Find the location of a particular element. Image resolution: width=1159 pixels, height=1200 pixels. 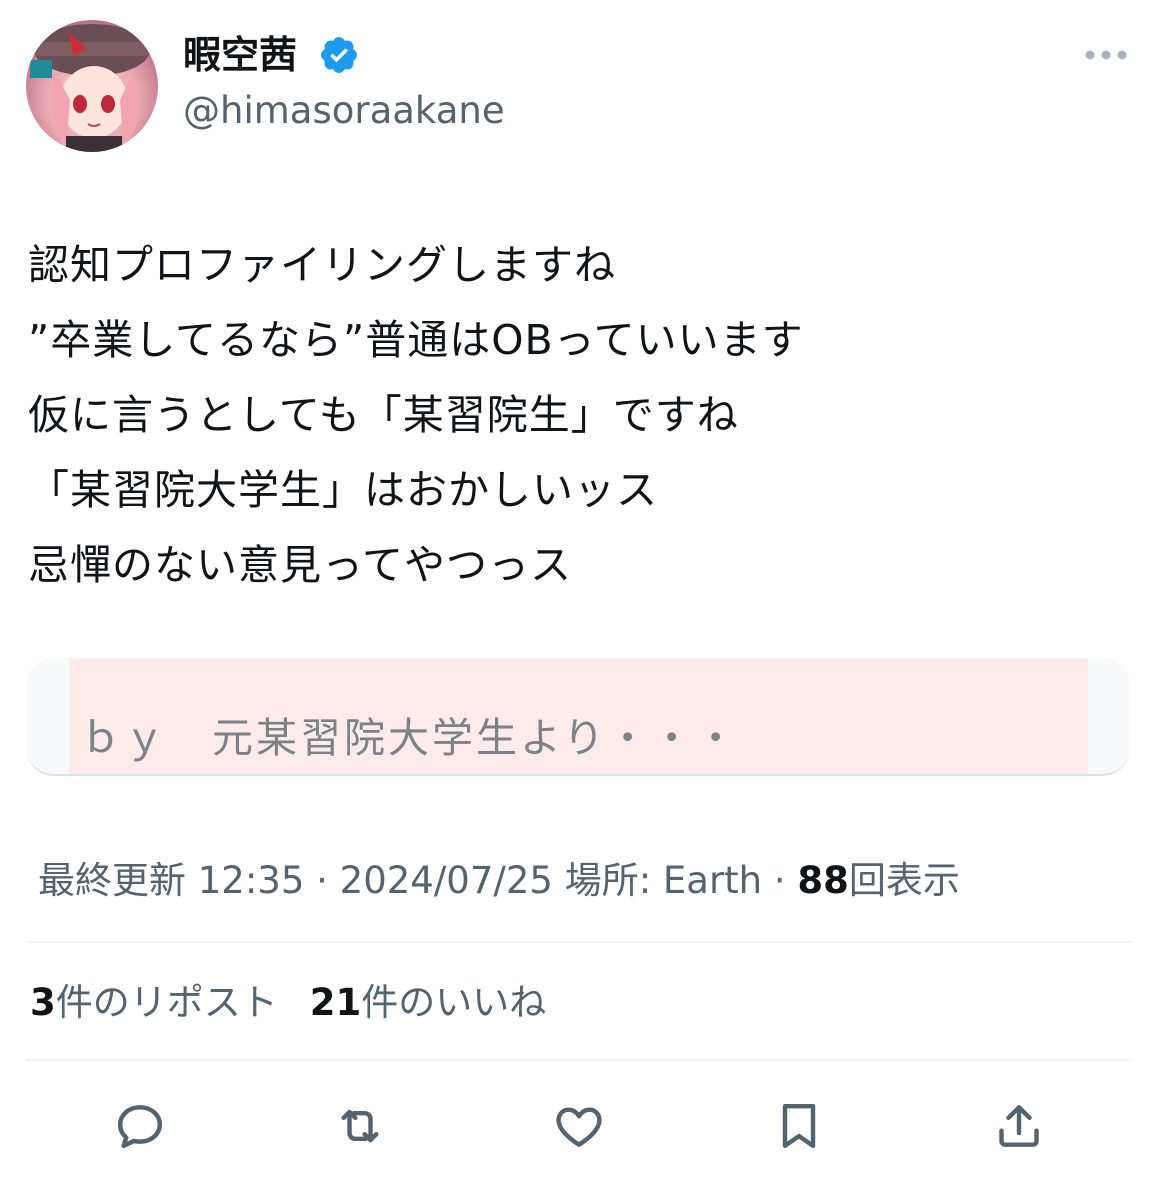

tweet-line: ”卒業してるなら”普通はOBっていいます is located at coordinates (416, 340).